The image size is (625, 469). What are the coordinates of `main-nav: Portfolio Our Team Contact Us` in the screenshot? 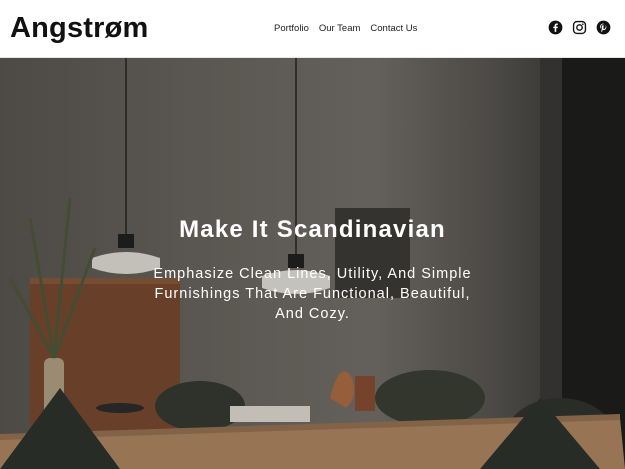 It's located at (345, 28).